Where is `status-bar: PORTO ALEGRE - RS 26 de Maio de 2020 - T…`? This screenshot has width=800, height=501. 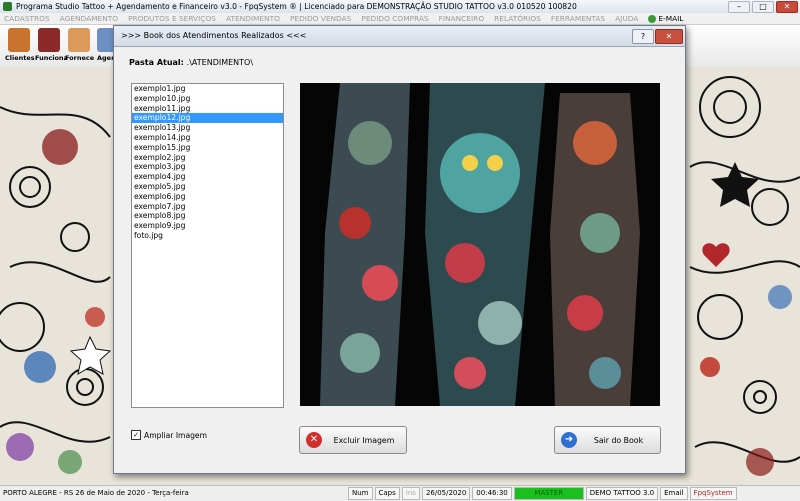
status-bar: PORTO ALEGRE - RS 26 de Maio de 2020 - T… is located at coordinates (400, 493).